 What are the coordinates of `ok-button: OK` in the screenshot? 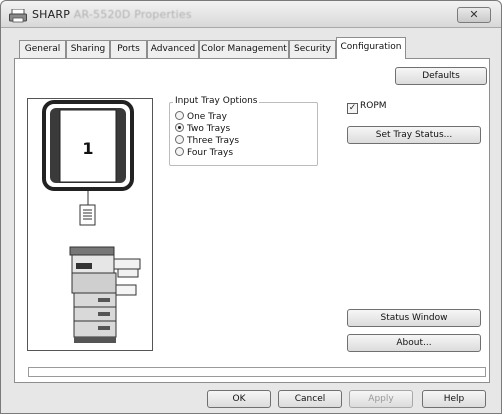 It's located at (239, 399).